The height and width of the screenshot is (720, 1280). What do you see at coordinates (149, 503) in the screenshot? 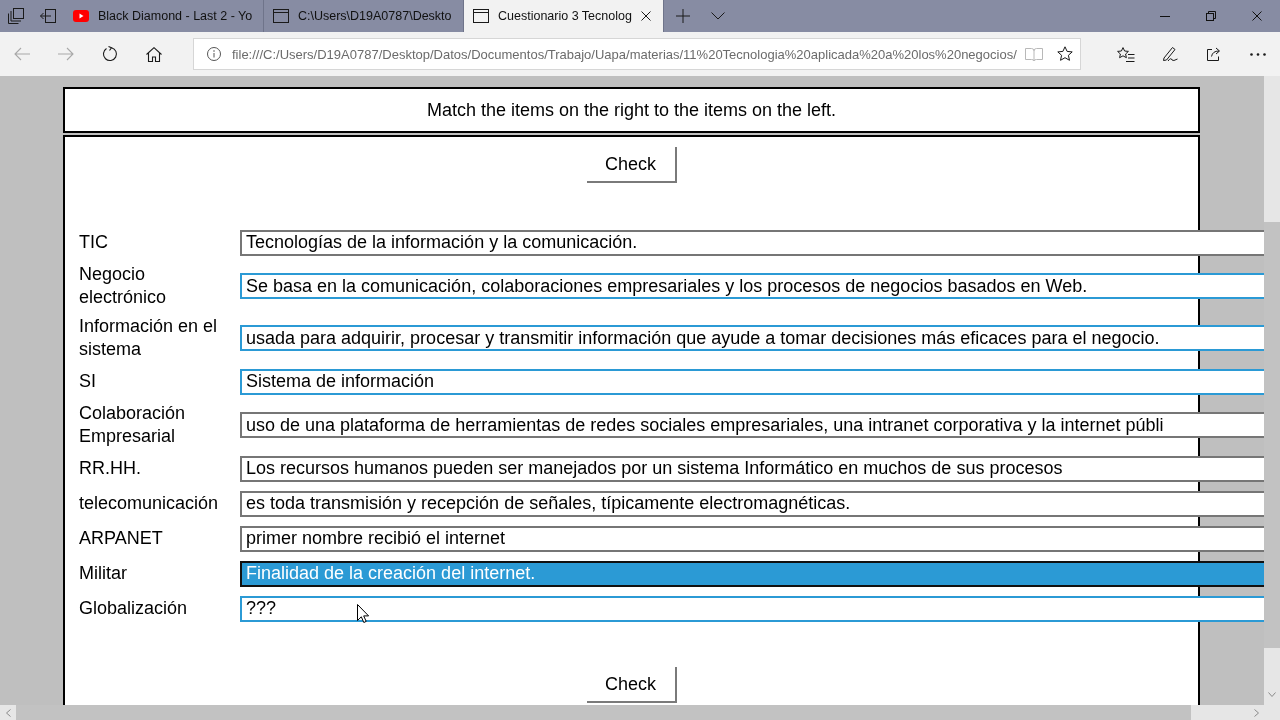
I see `term-label: telecomunicación` at bounding box center [149, 503].